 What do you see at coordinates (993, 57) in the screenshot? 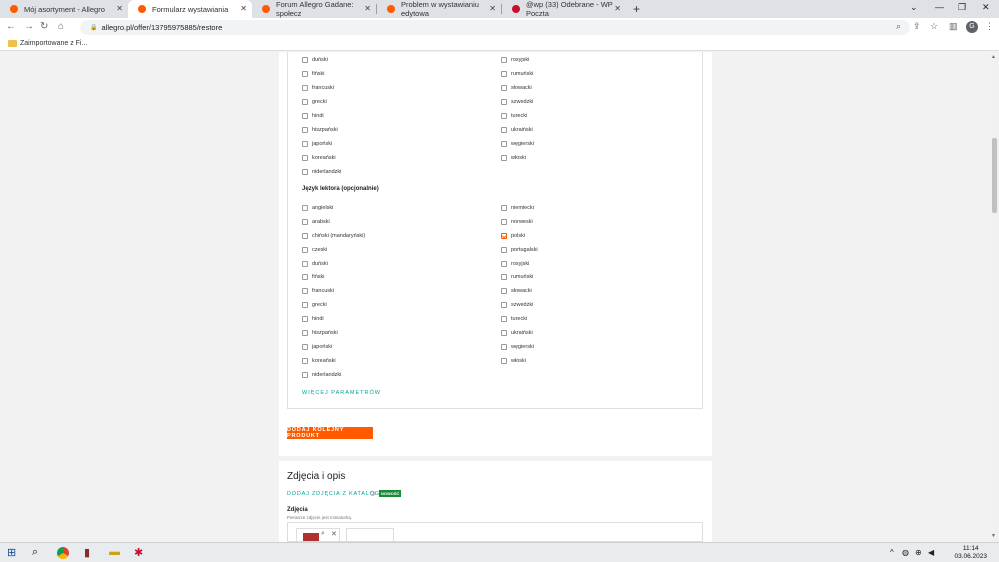
I see `scroll-up-icon: ▲` at bounding box center [993, 57].